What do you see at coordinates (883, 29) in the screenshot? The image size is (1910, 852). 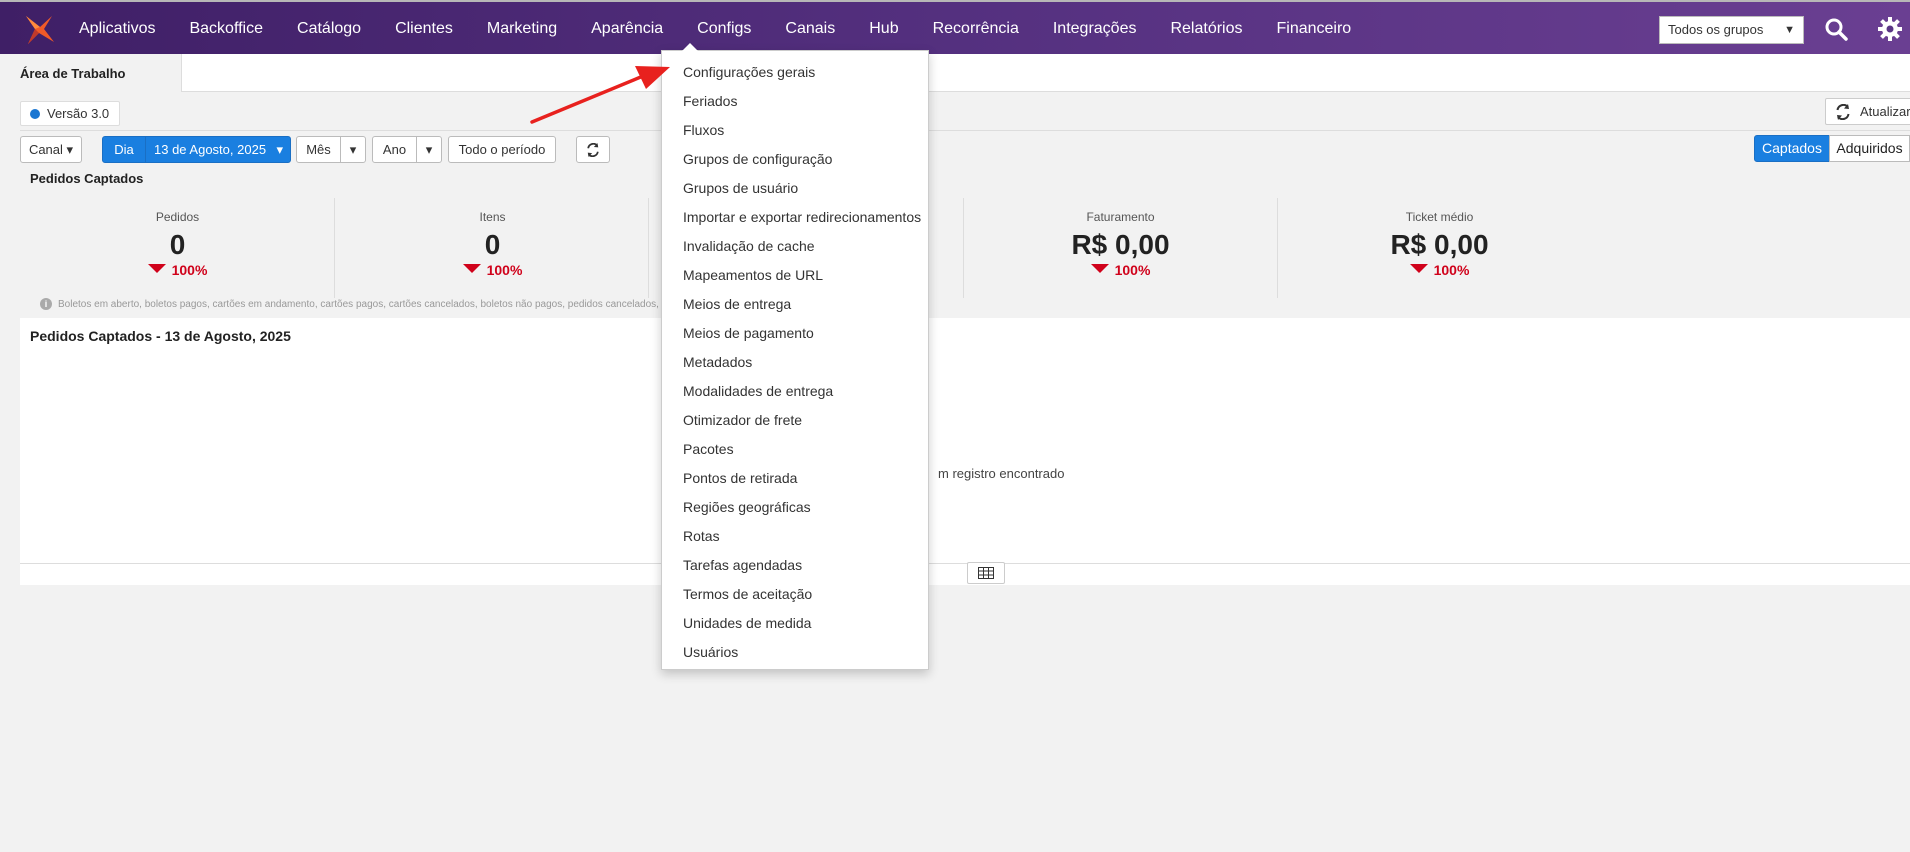 I see `nav-hub: Hub` at bounding box center [883, 29].